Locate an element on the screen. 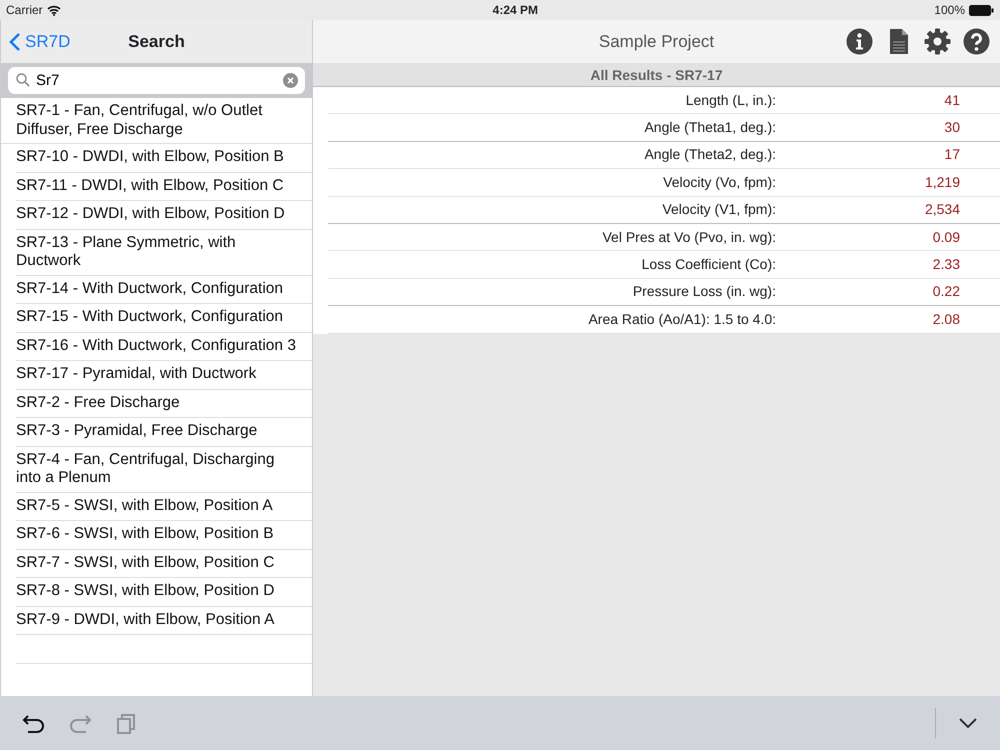 The height and width of the screenshot is (750, 1000). battery-label: 100% is located at coordinates (949, 10).